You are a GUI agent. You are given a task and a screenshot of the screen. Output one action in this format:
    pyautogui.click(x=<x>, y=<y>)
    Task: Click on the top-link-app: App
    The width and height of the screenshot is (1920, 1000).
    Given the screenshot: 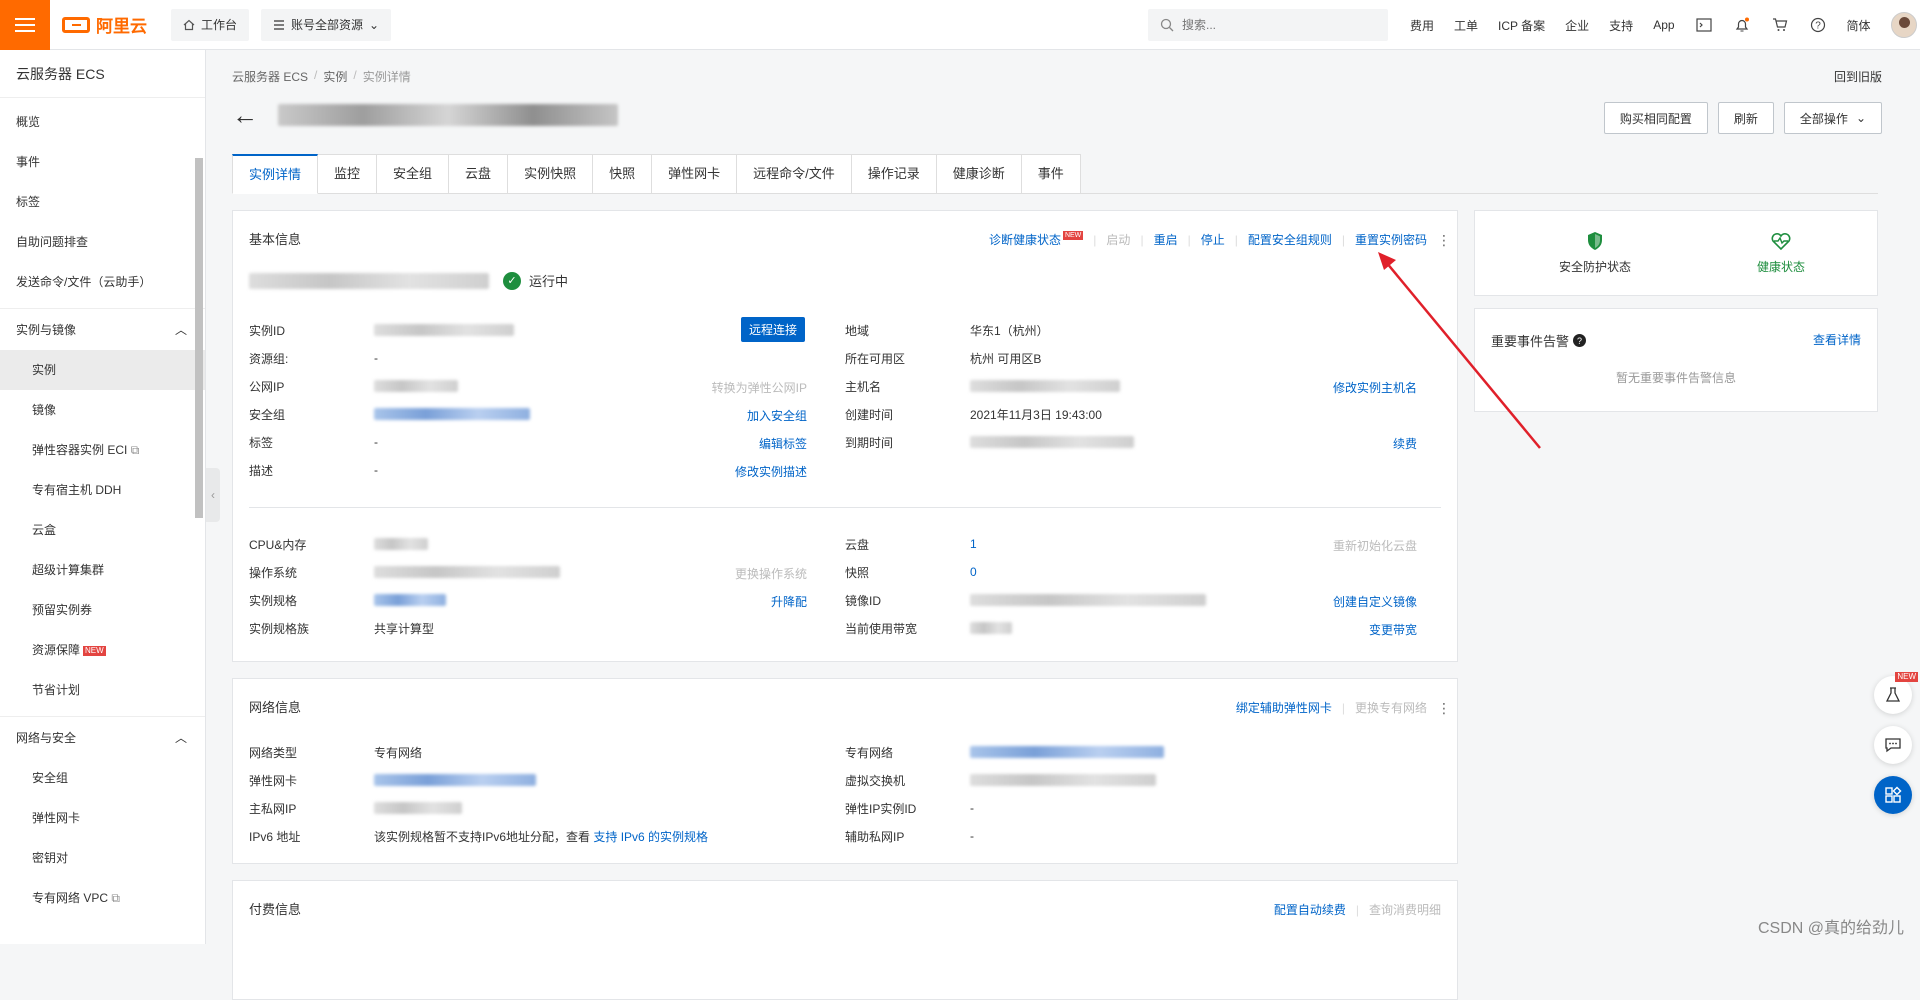 What is the action you would take?
    pyautogui.click(x=1663, y=25)
    